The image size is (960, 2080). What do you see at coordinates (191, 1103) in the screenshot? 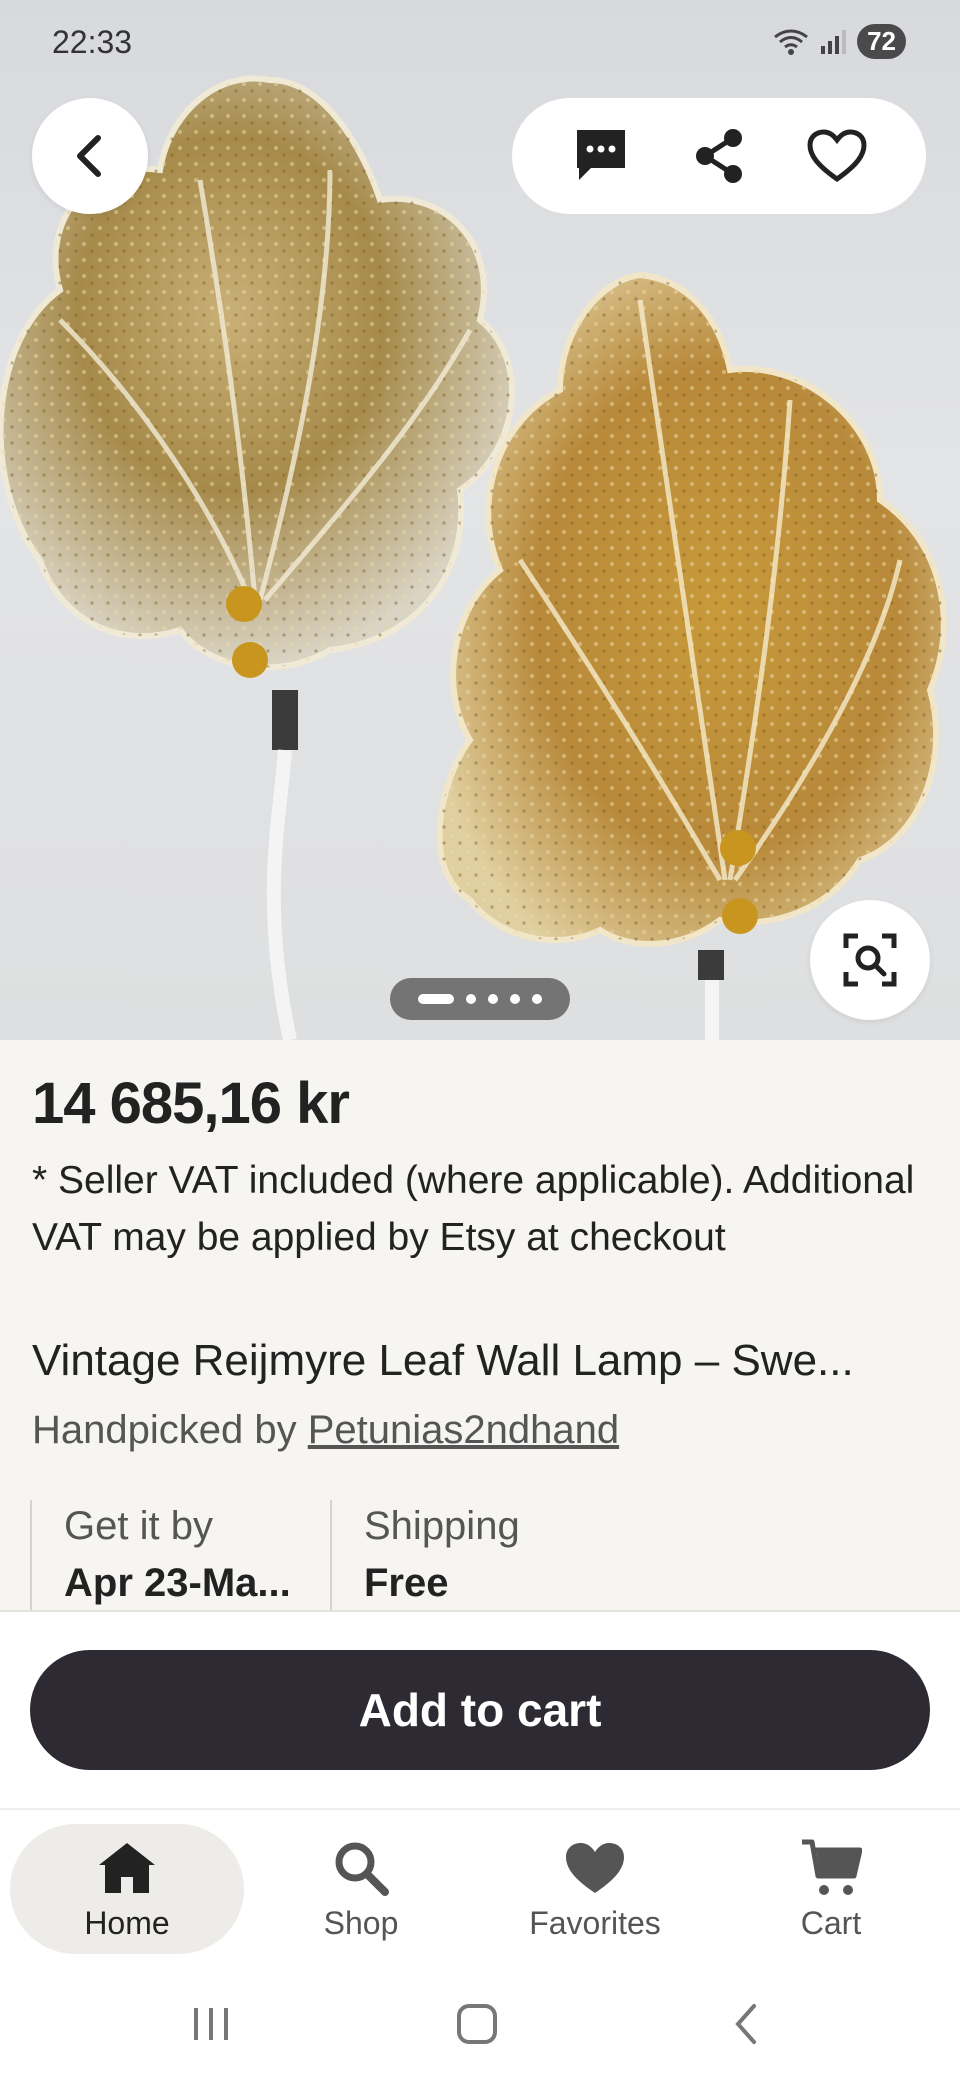
I see `price: 14 685,16 kr` at bounding box center [191, 1103].